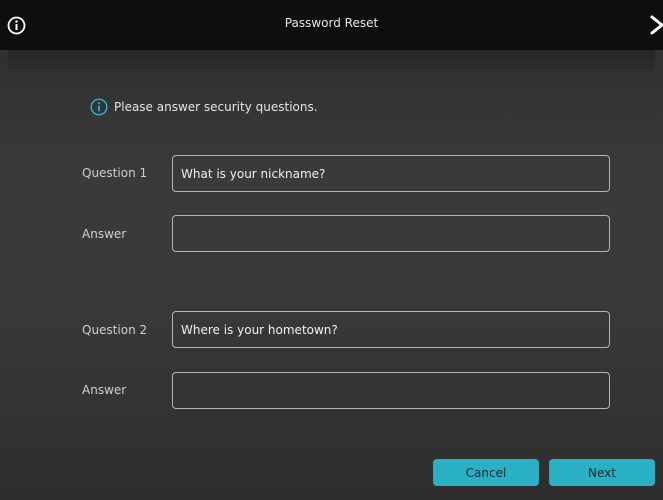  Describe the element at coordinates (115, 173) in the screenshot. I see `question-1-label: Question 1` at that location.